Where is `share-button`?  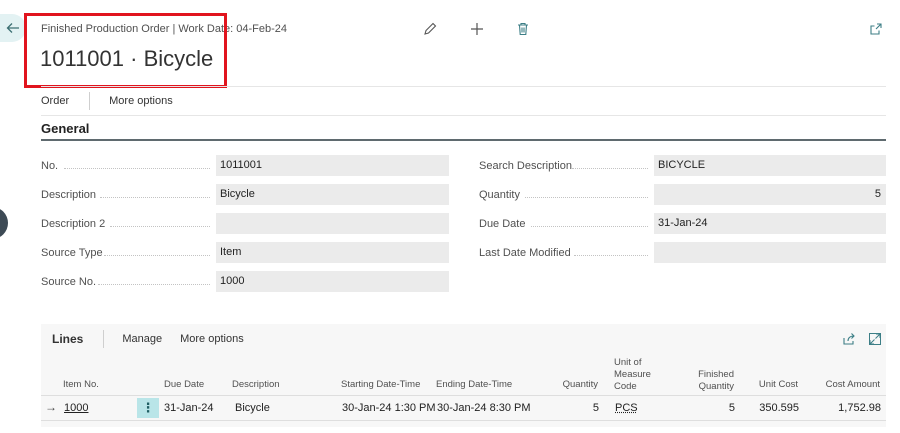
share-button is located at coordinates (849, 339).